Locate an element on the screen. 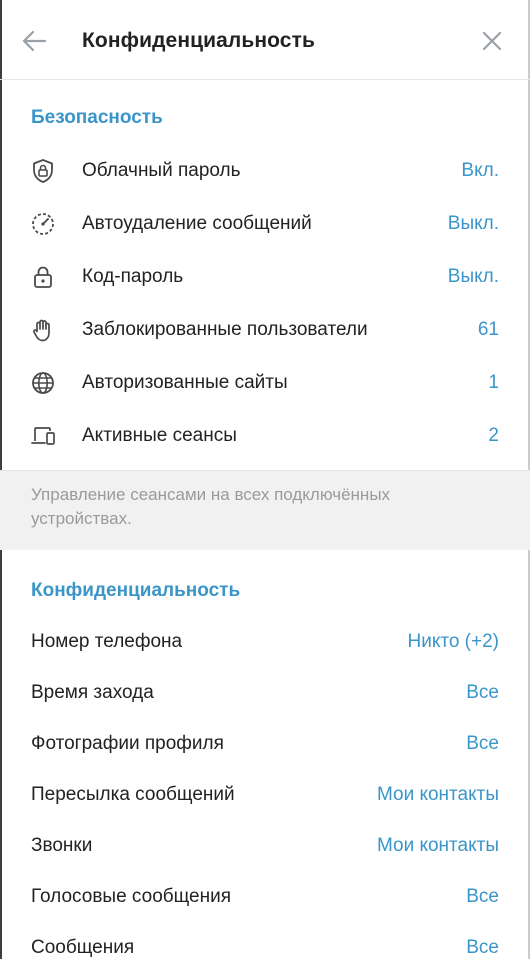 The width and height of the screenshot is (530, 959). row-last-seen: Время захода Все is located at coordinates (265, 694).